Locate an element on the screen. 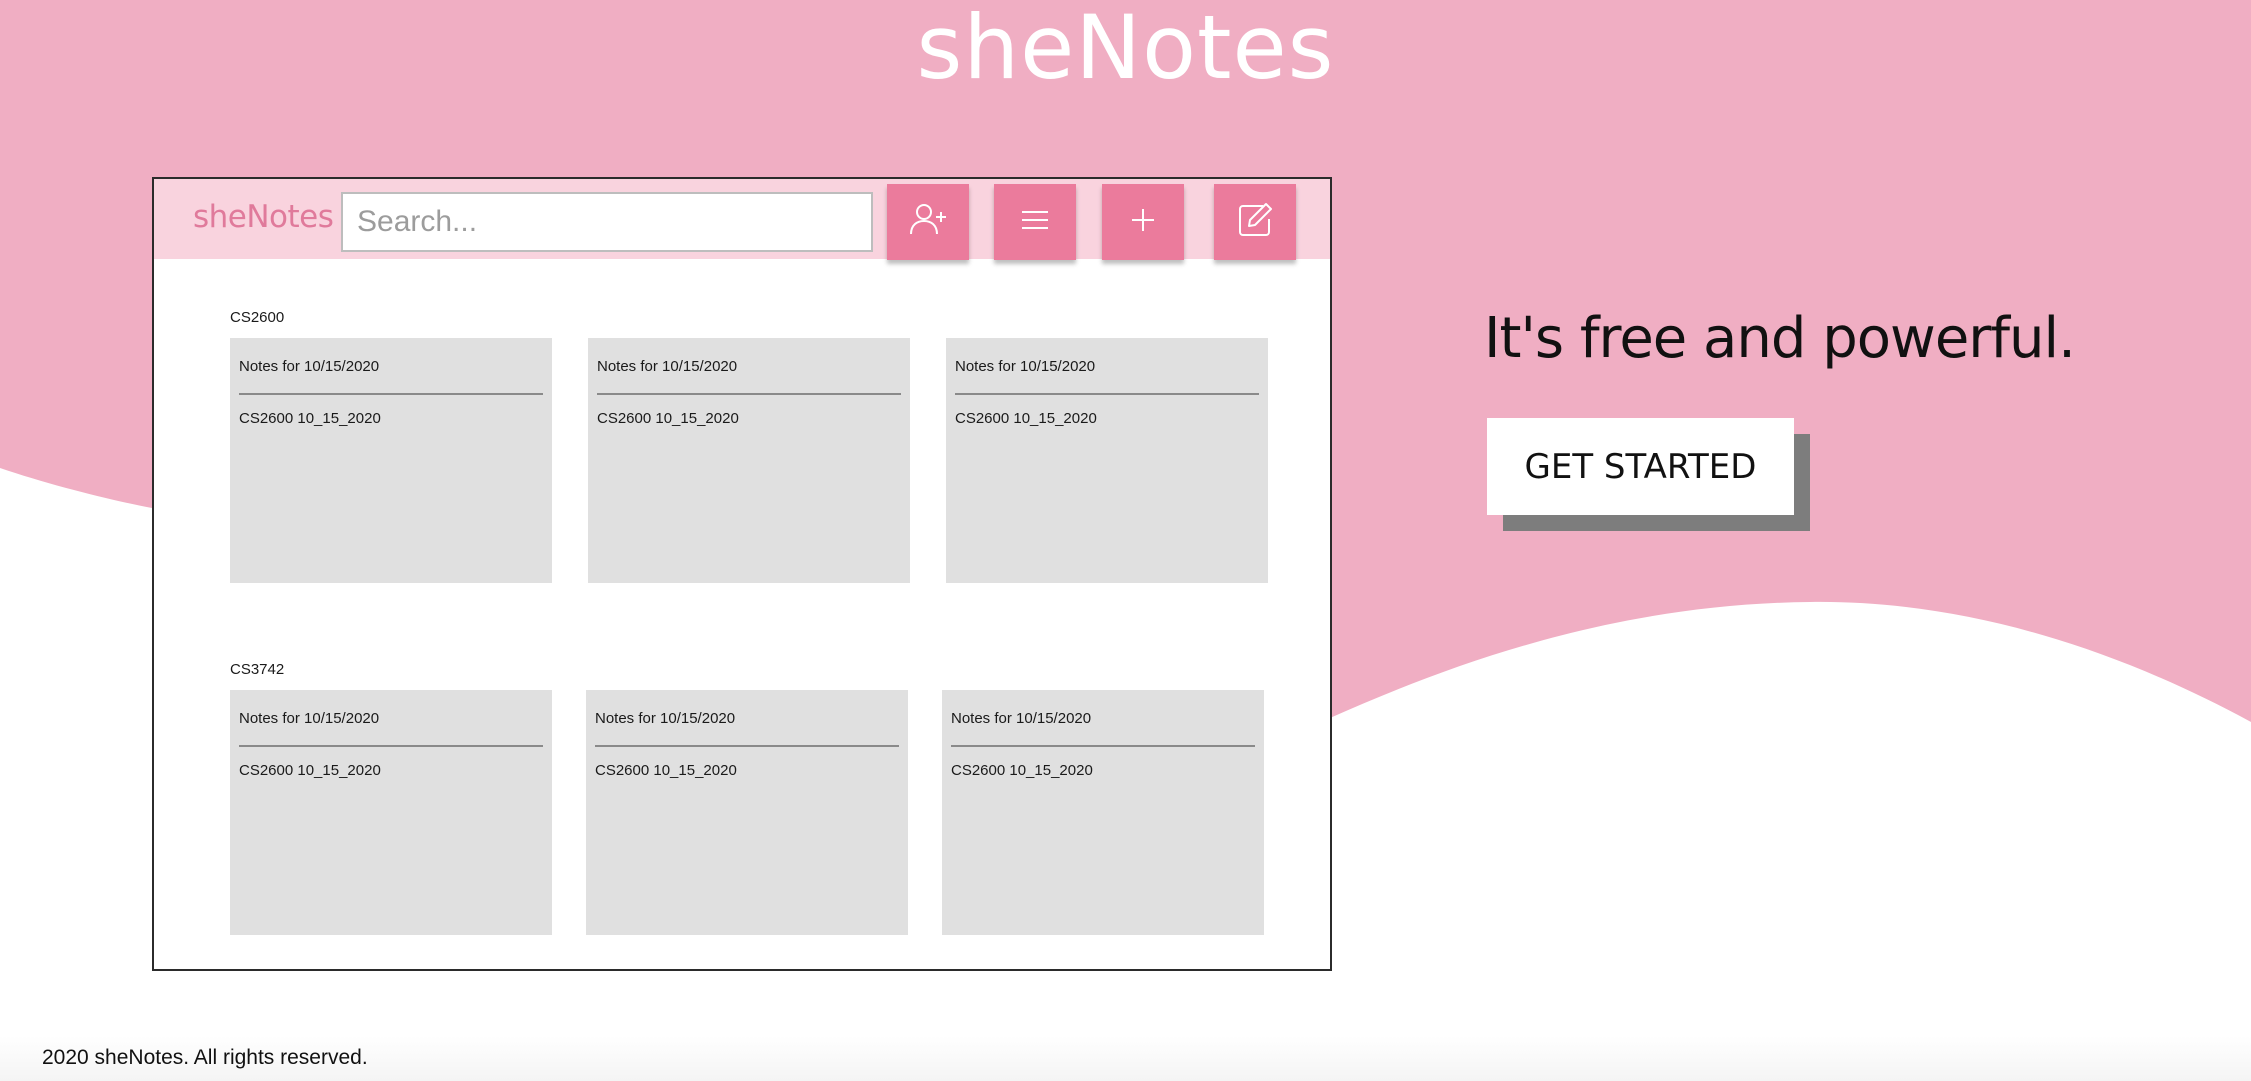 The width and height of the screenshot is (2251, 1081). edit-note-button is located at coordinates (1255, 222).